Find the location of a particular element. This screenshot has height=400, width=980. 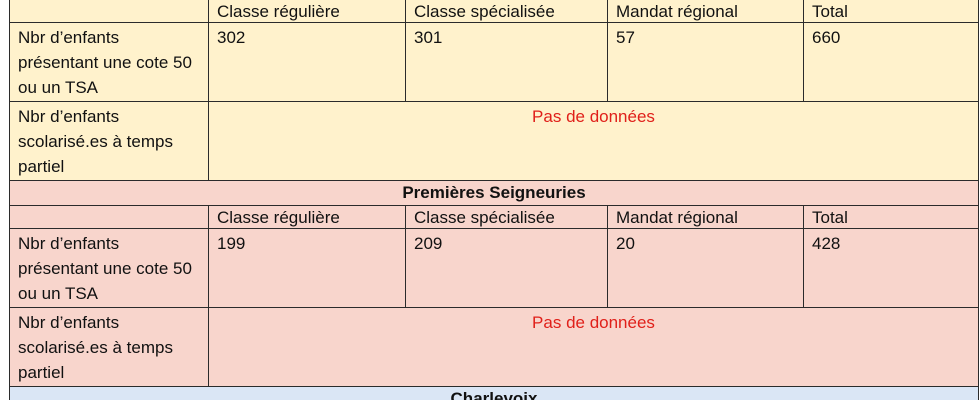

value-classe-reguliere: 199 is located at coordinates (307, 268).